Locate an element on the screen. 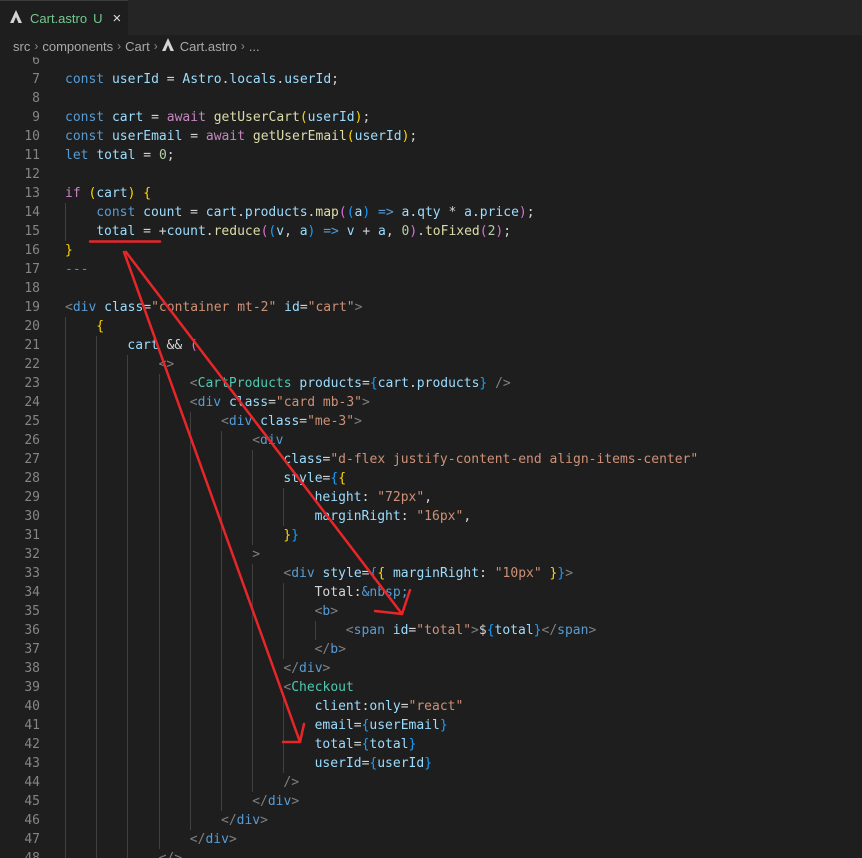  code-line: 8 is located at coordinates (431, 98).